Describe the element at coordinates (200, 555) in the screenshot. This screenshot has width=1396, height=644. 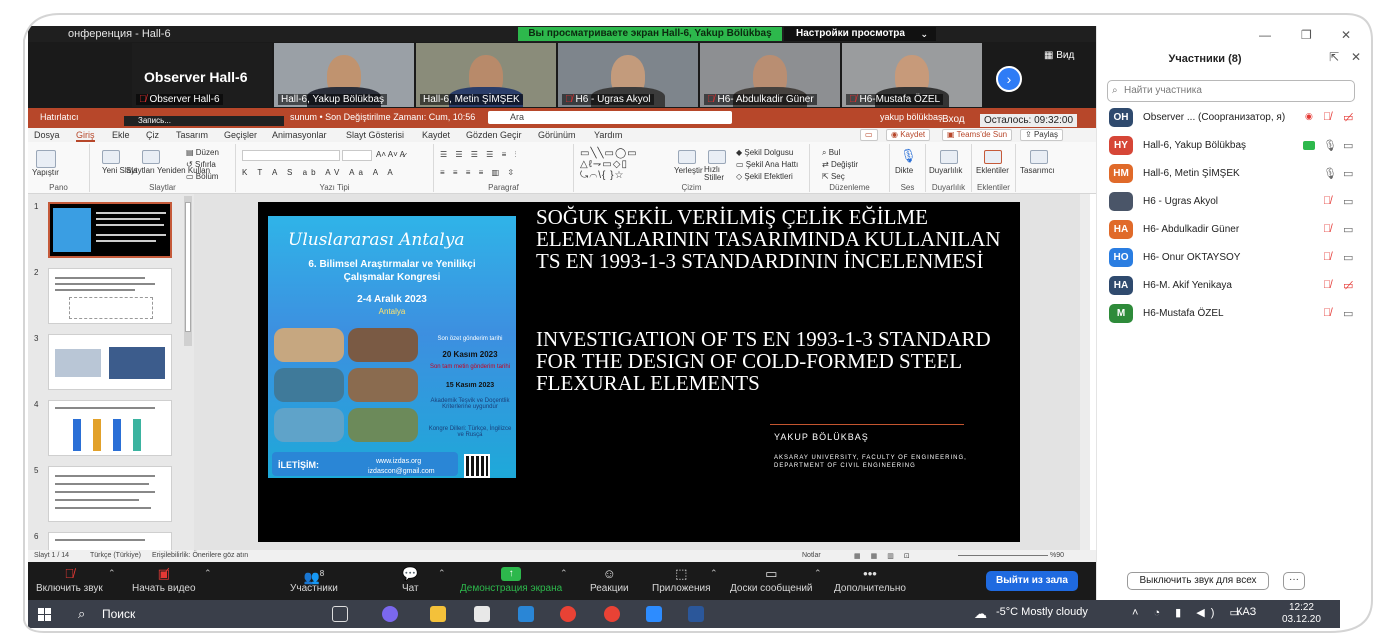
I see `accessibility-status: Erişilebilirlik: Önerilere göz atın` at that location.